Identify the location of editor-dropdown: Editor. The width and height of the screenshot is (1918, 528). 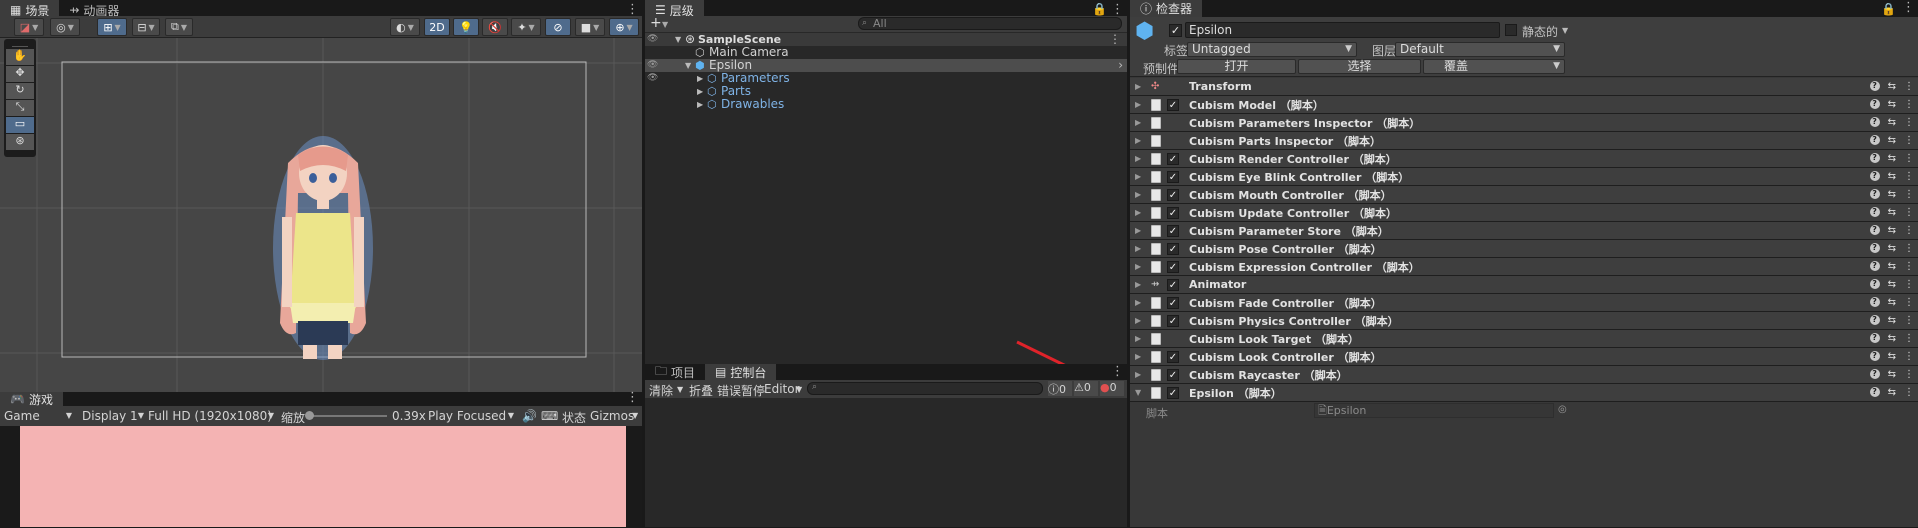
(782, 389).